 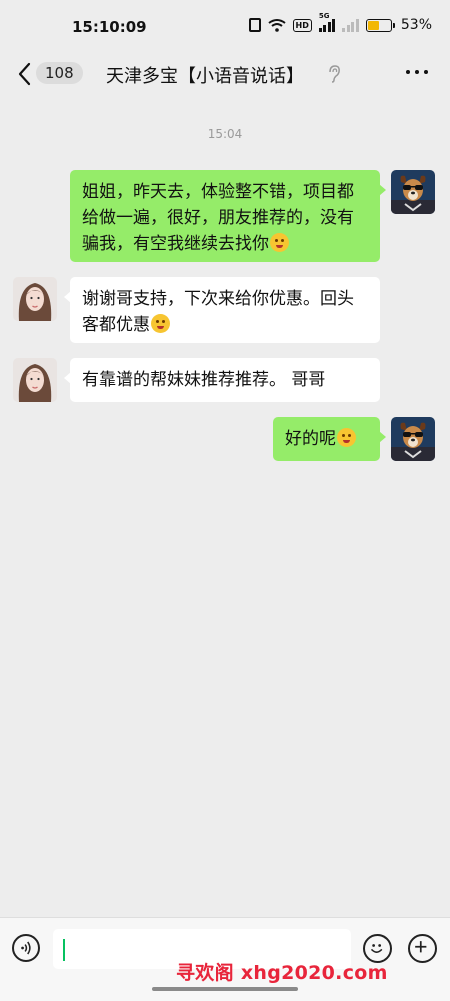 What do you see at coordinates (340, 22) in the screenshot?
I see `status-icons: HD 5G 53%` at bounding box center [340, 22].